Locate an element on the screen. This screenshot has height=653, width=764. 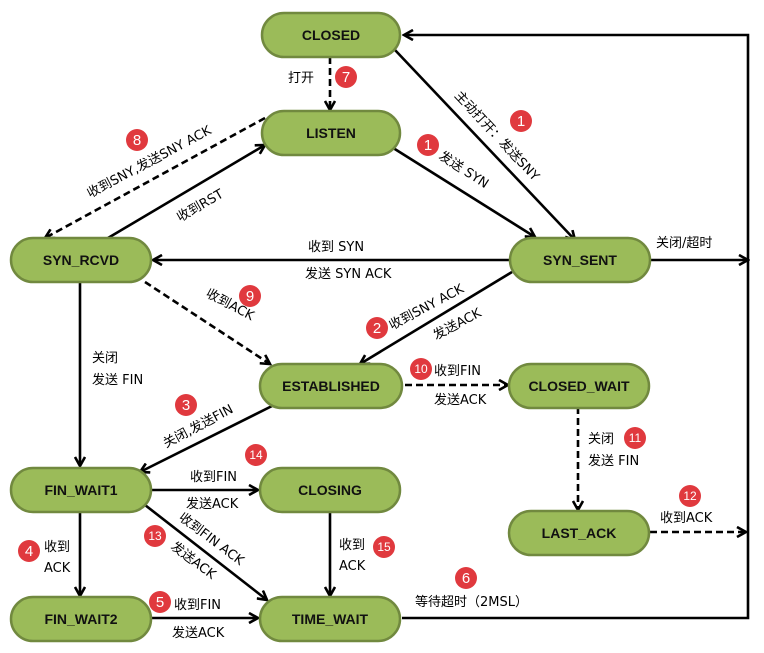
state-fin-wait2: FIN_WAIT2 is located at coordinates (81, 619).